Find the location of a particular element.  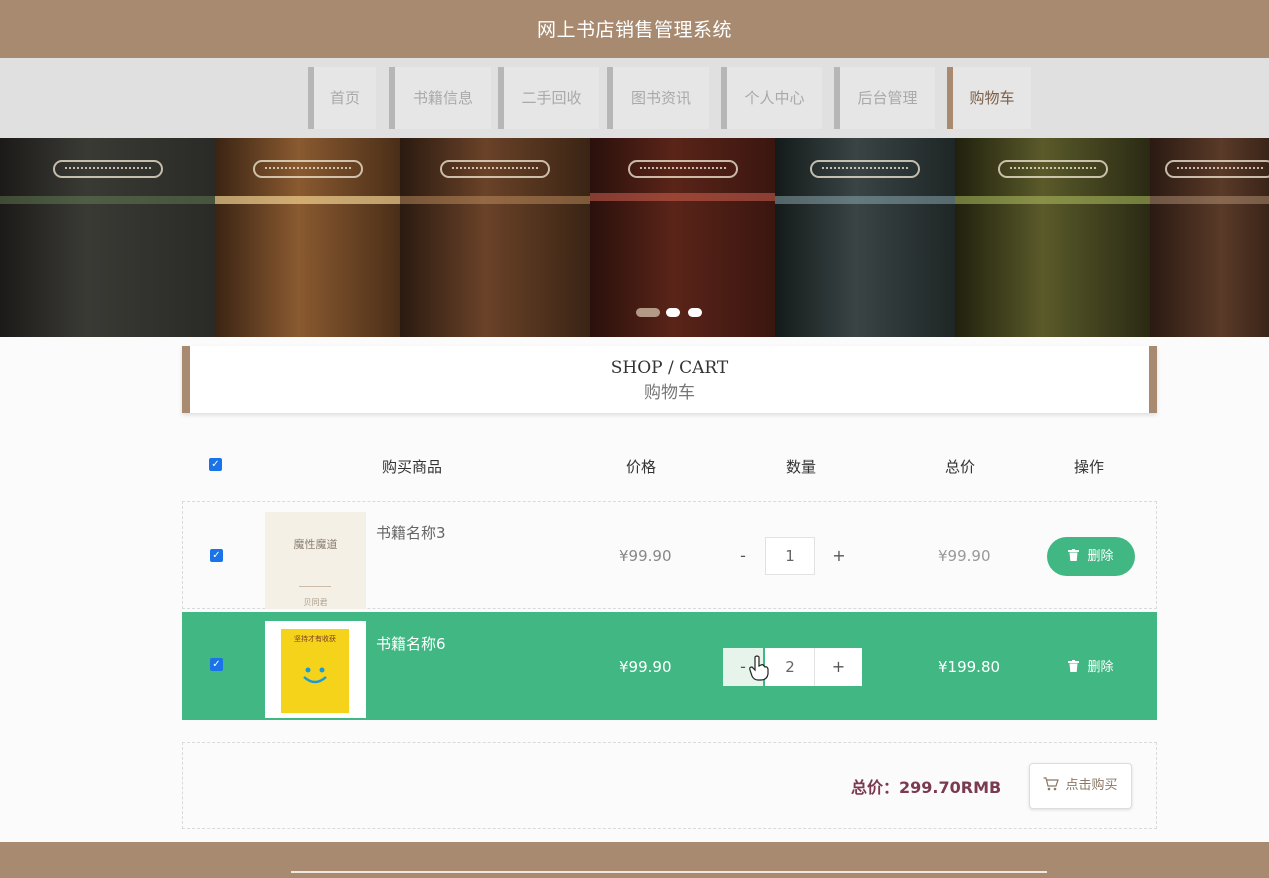

quantity-input: 2 is located at coordinates (790, 667).